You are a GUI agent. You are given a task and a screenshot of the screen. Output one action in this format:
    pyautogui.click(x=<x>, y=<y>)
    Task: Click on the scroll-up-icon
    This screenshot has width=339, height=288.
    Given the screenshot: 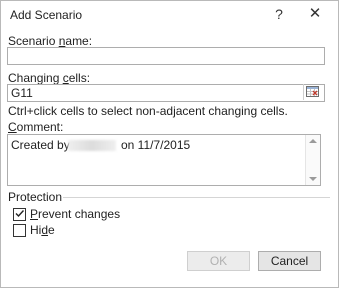 What is the action you would take?
    pyautogui.click(x=313, y=141)
    